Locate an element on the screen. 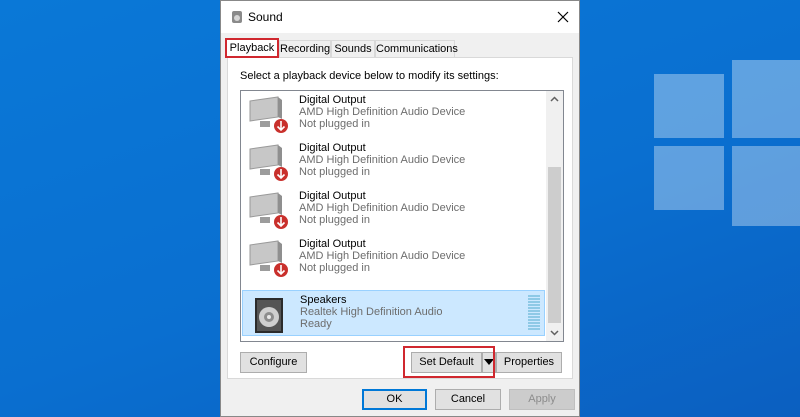 The height and width of the screenshot is (417, 800). scroll-down-button is located at coordinates (554, 332).